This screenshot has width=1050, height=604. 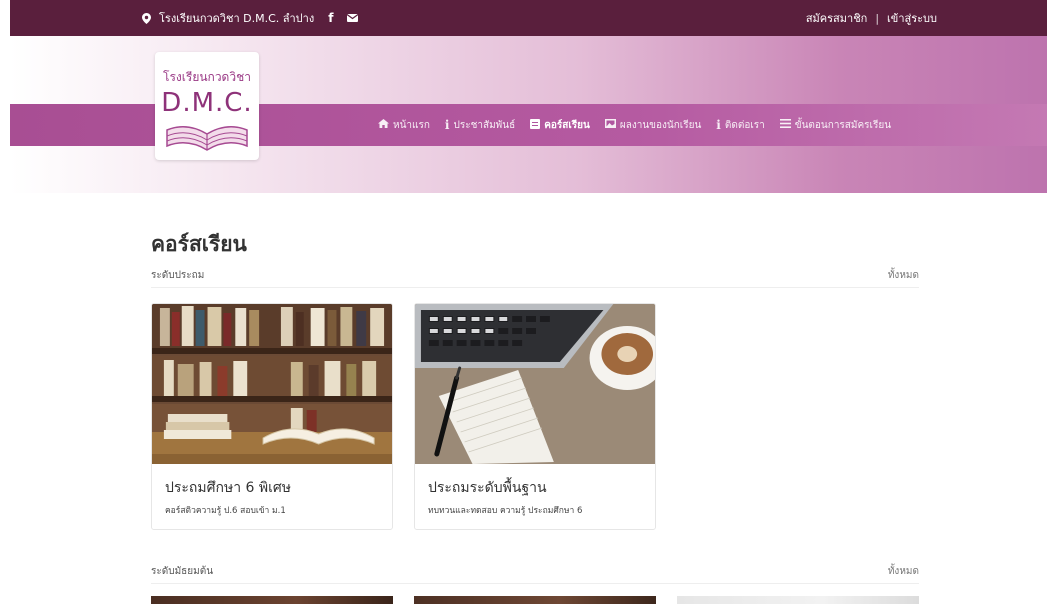 What do you see at coordinates (744, 125) in the screenshot?
I see `nav-label: ติดต่อเรา` at bounding box center [744, 125].